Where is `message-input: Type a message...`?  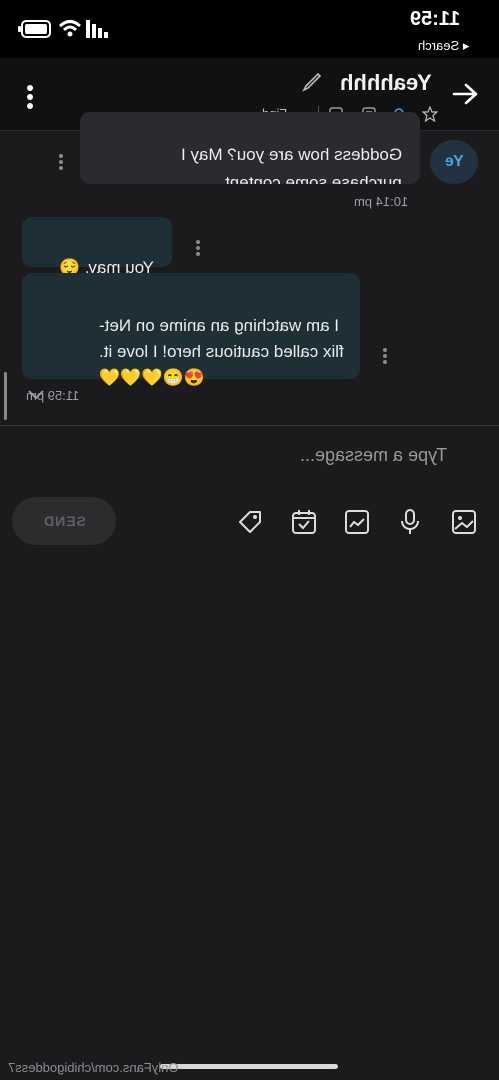
message-input: Type a message... is located at coordinates (390, 455).